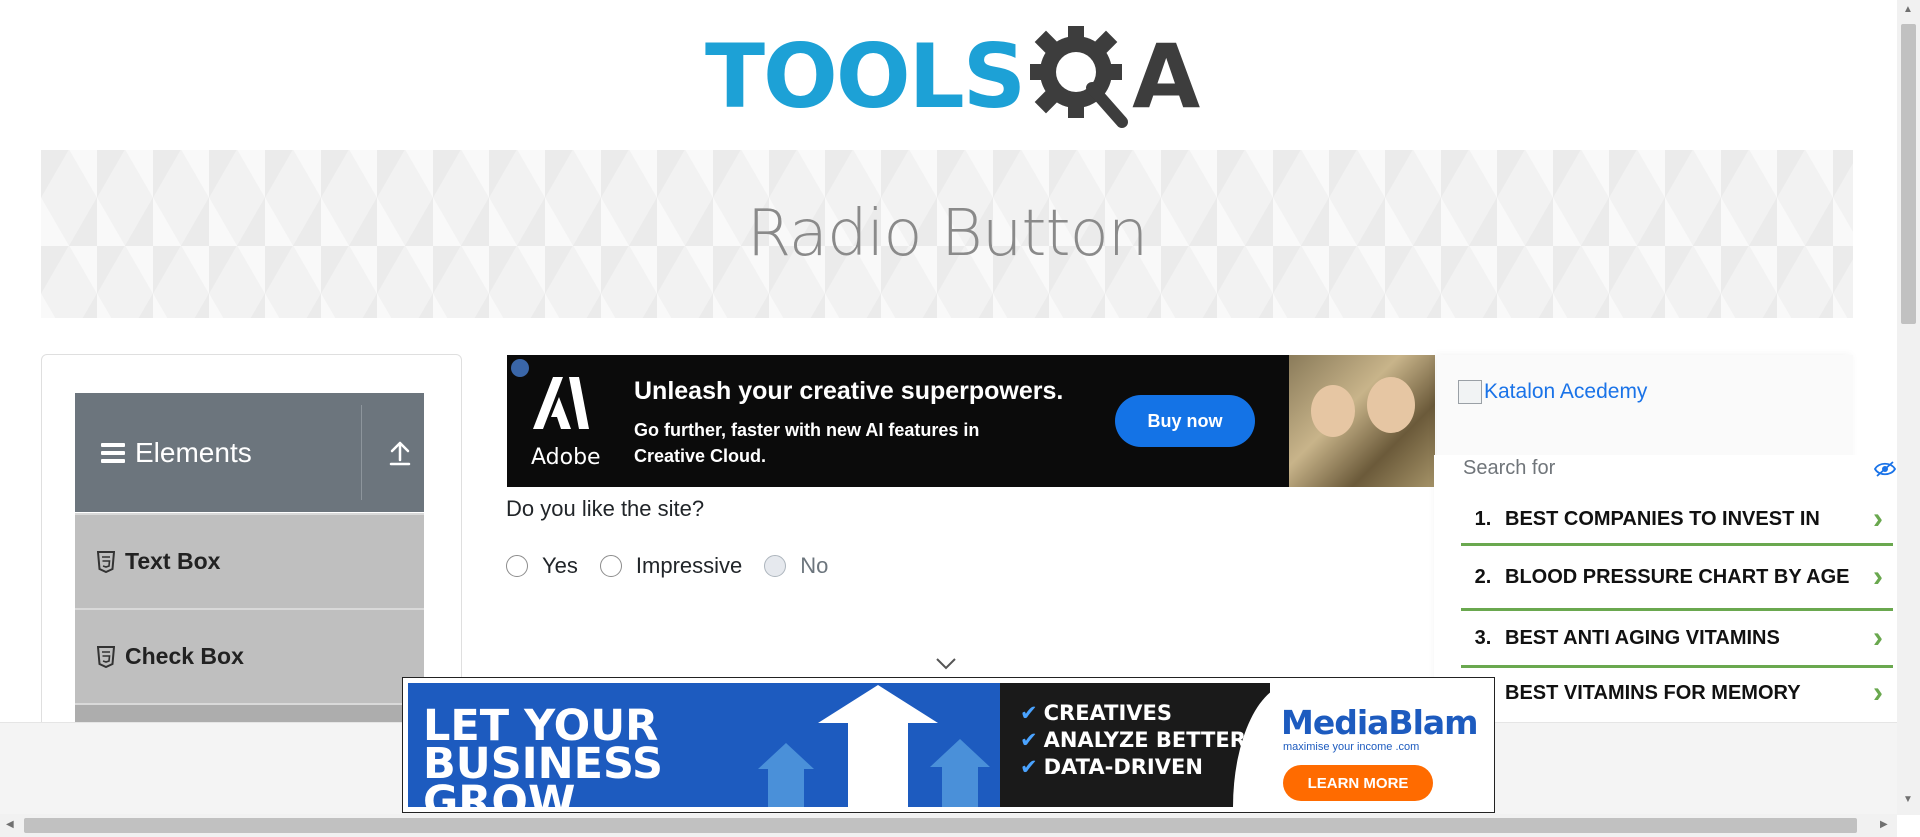 The image size is (1920, 837). I want to click on sidebar-item-check-box: Check Box, so click(249, 655).